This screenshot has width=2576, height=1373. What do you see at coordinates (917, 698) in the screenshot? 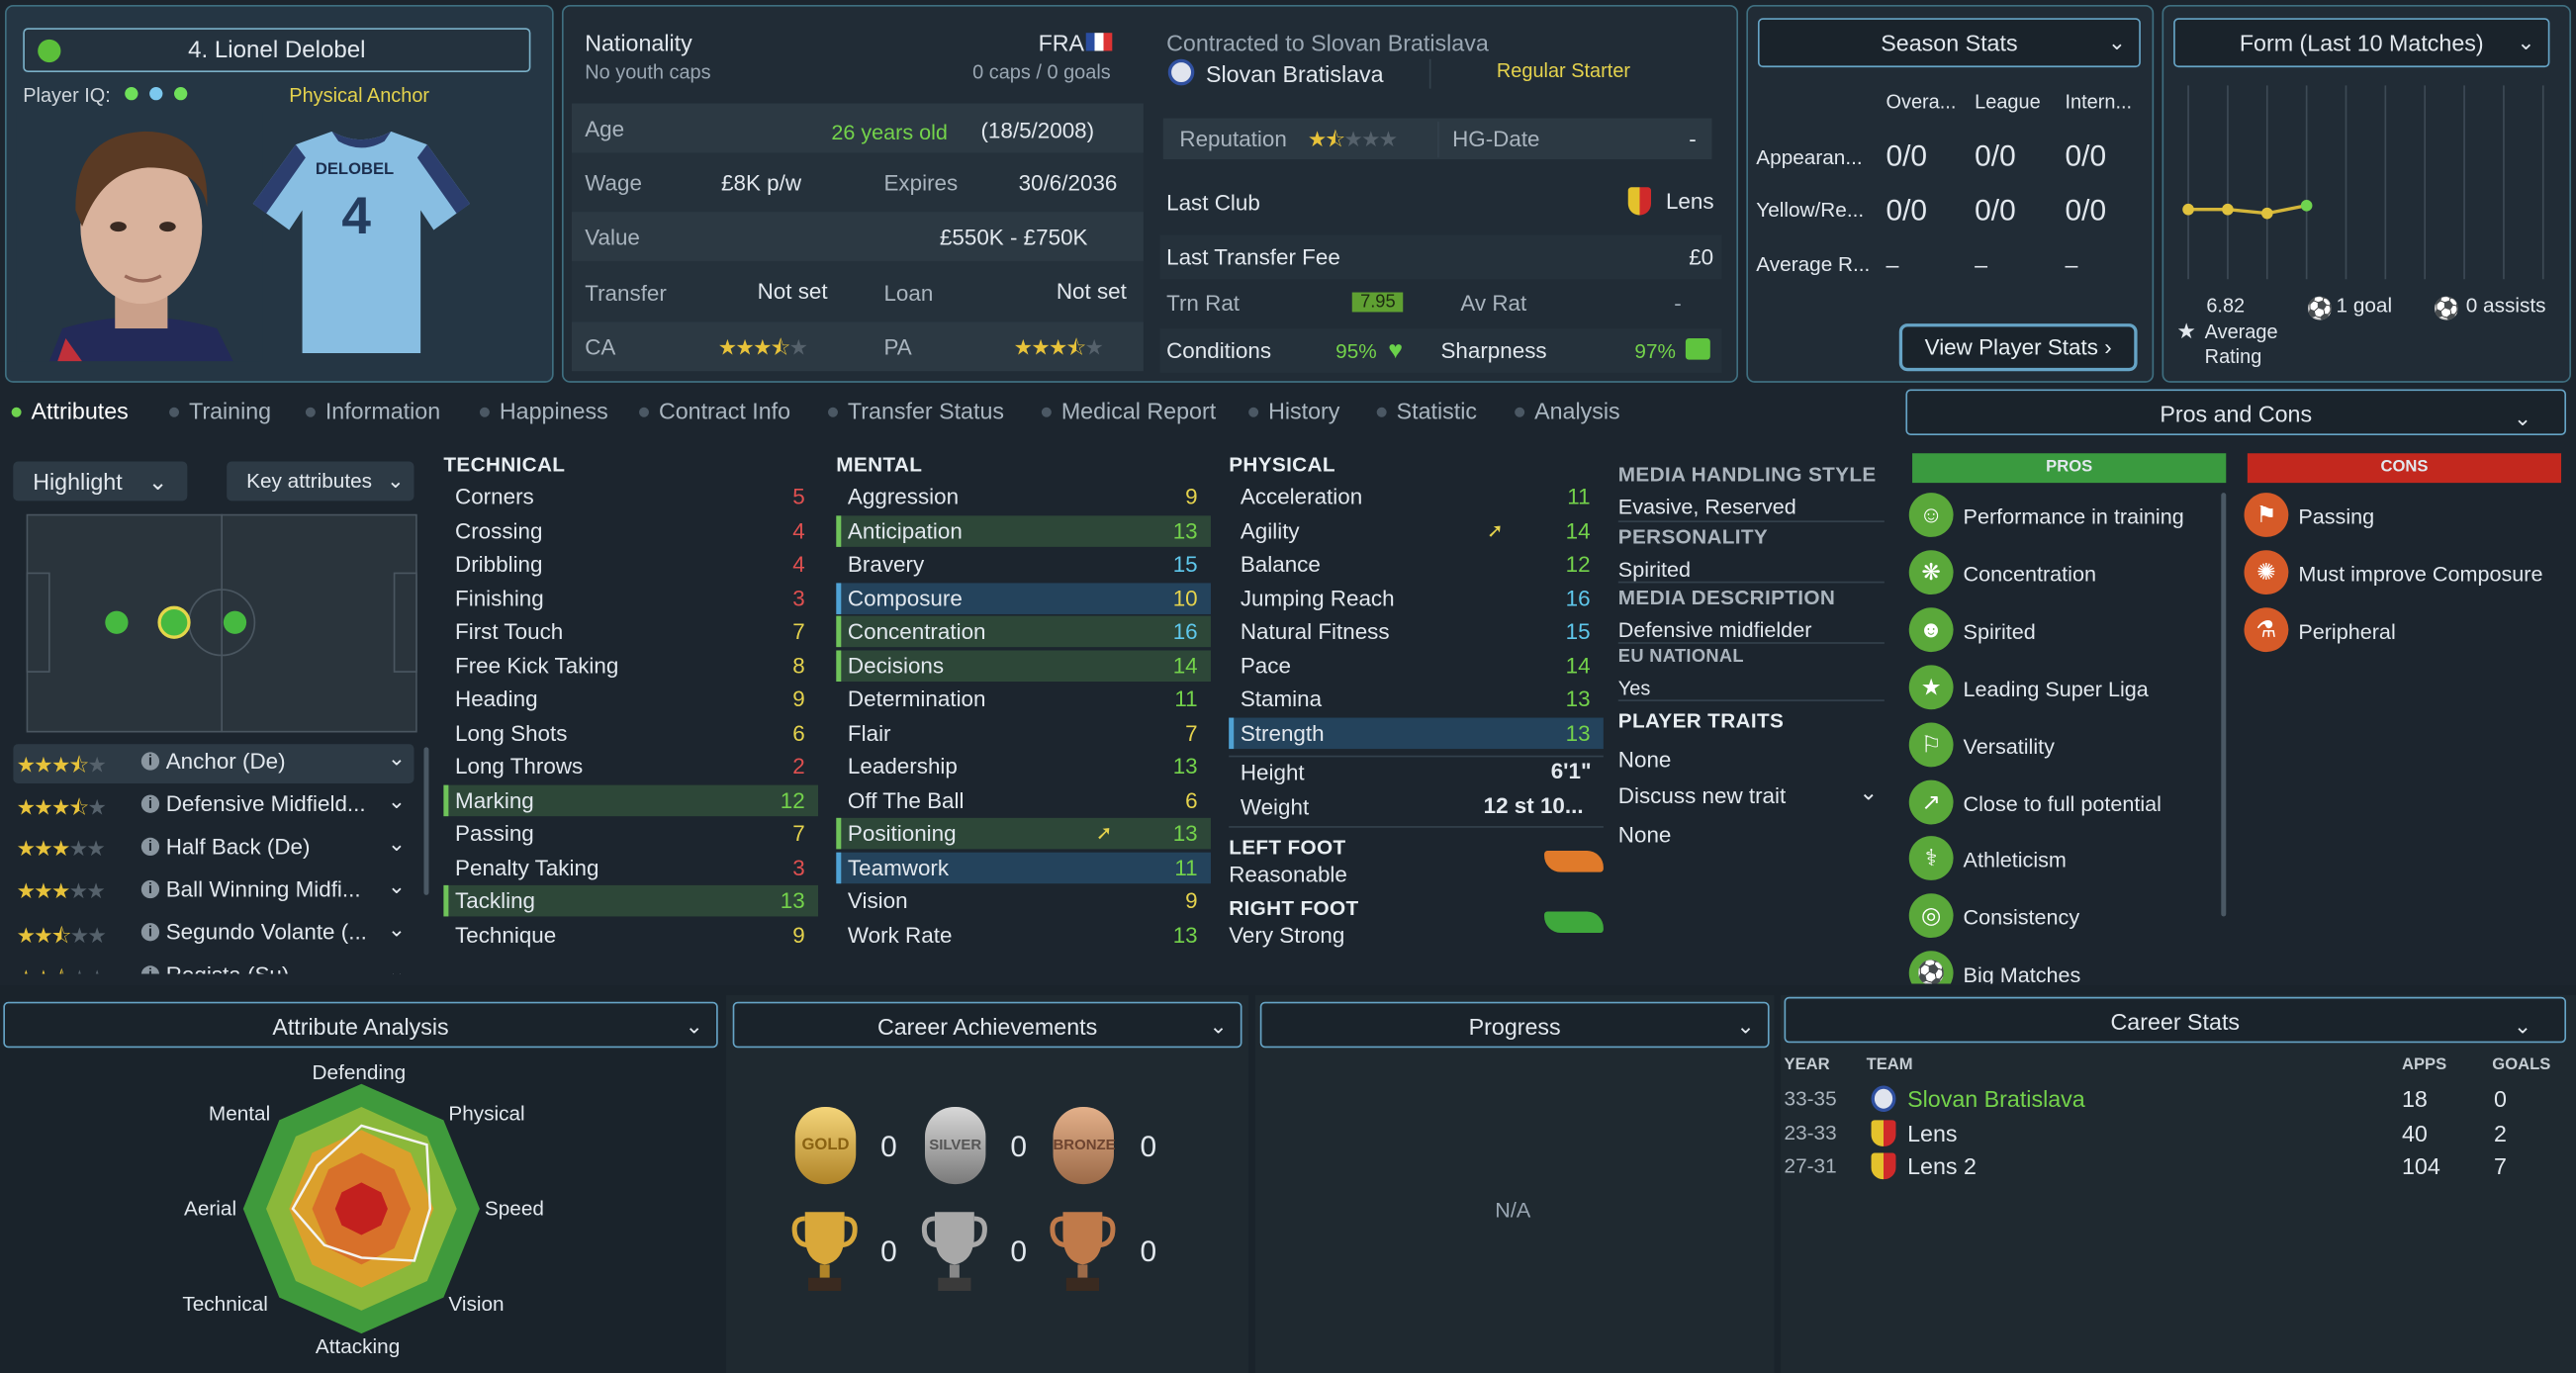
I see `attr-name: Determination` at bounding box center [917, 698].